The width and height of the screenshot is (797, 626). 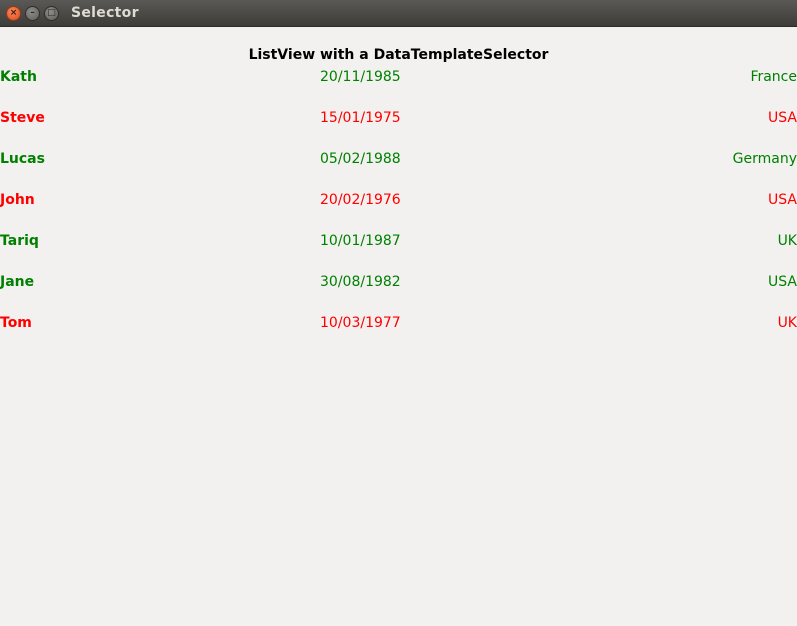 I want to click on person-name: Jane, so click(x=17, y=282).